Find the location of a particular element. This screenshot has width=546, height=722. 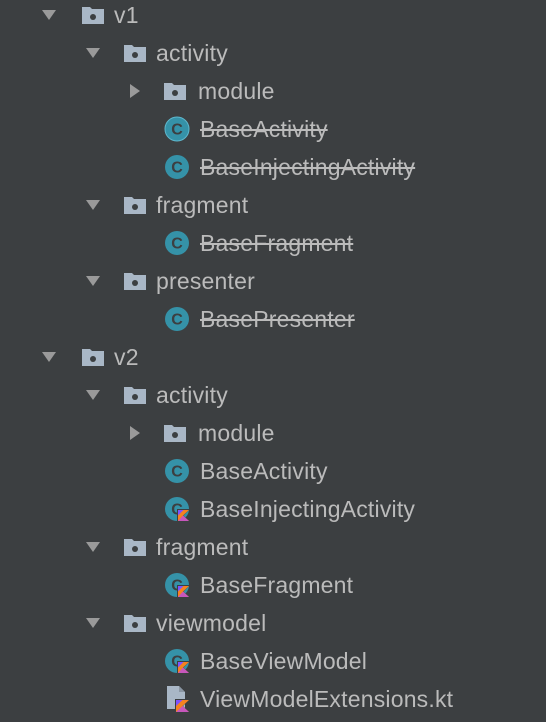

tree-label: BaseViewModel is located at coordinates (284, 660).